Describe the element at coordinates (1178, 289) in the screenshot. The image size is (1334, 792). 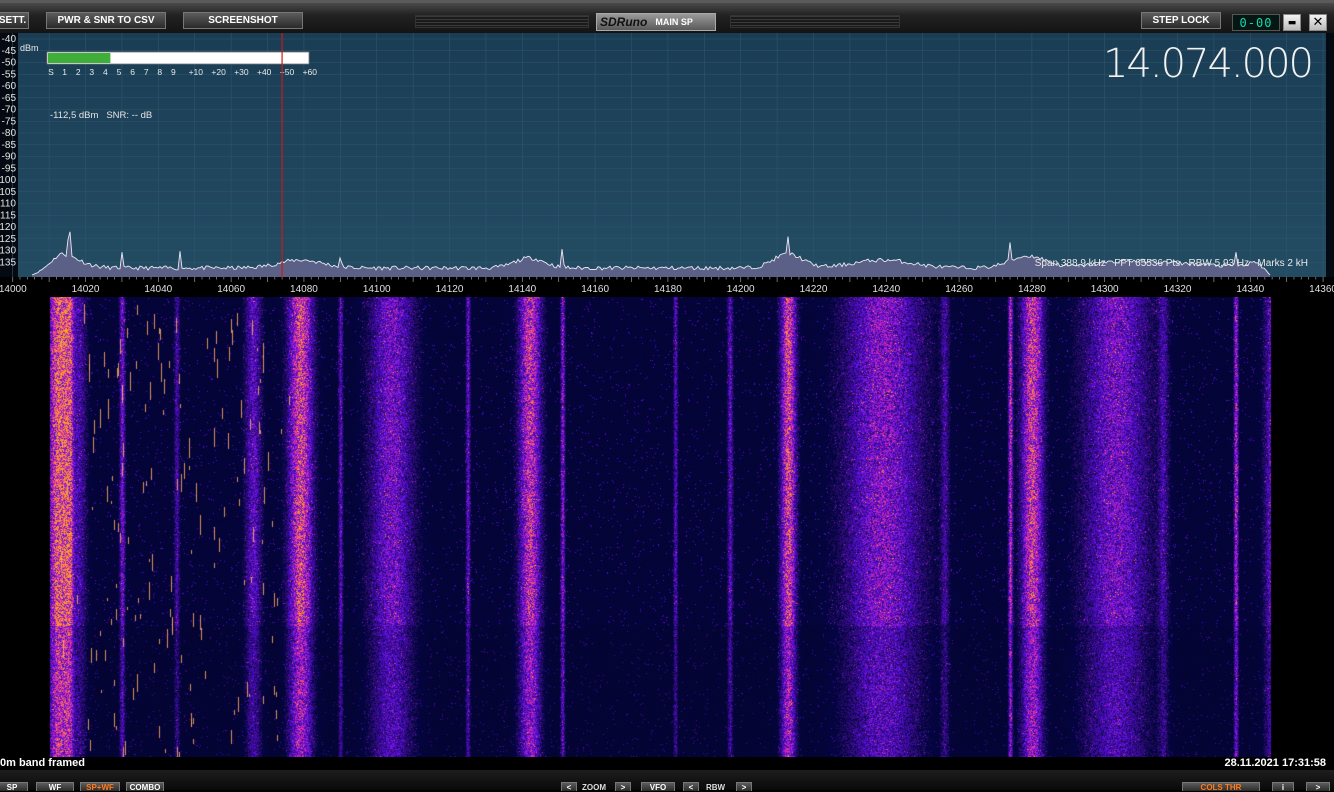
I see `freq-tick-label: 14320` at that location.